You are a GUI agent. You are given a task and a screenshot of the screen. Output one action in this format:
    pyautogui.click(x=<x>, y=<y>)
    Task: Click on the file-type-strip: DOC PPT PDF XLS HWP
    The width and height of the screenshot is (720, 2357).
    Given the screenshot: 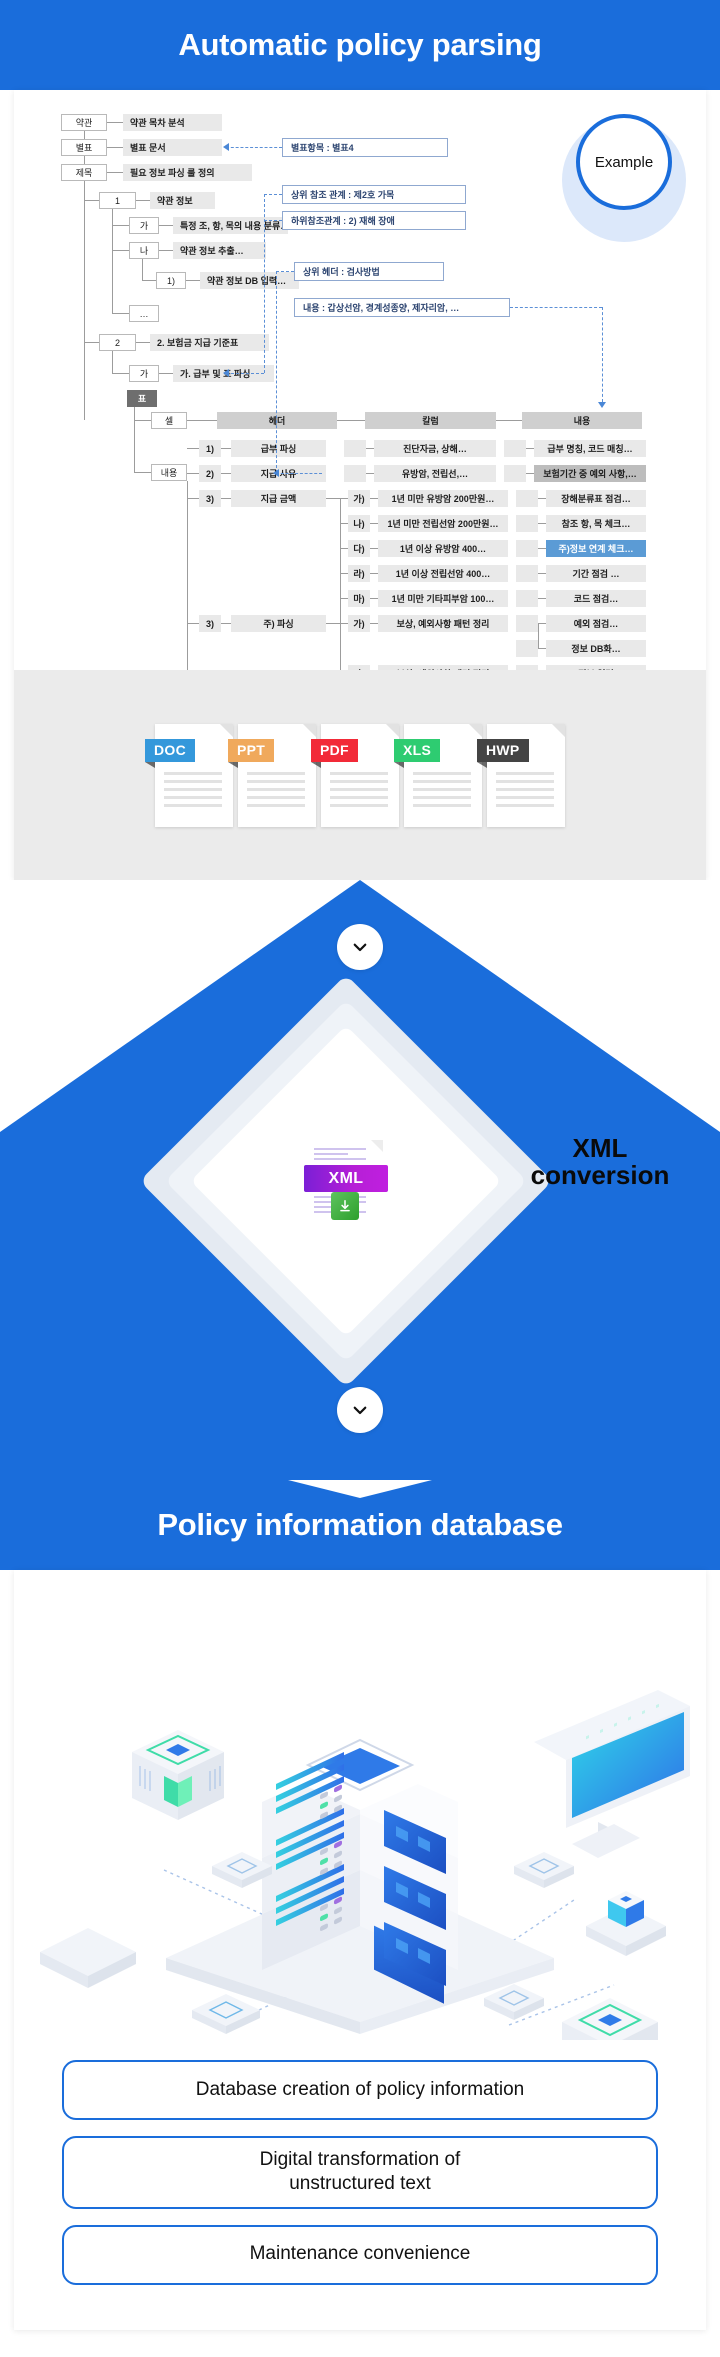 What is the action you would take?
    pyautogui.click(x=360, y=775)
    